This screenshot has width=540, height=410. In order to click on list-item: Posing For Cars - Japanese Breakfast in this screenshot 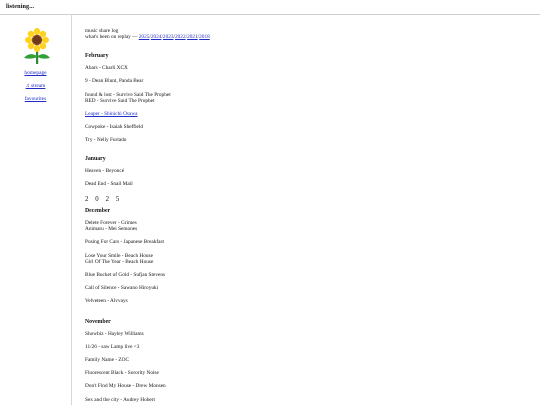, I will do `click(305, 242)`.